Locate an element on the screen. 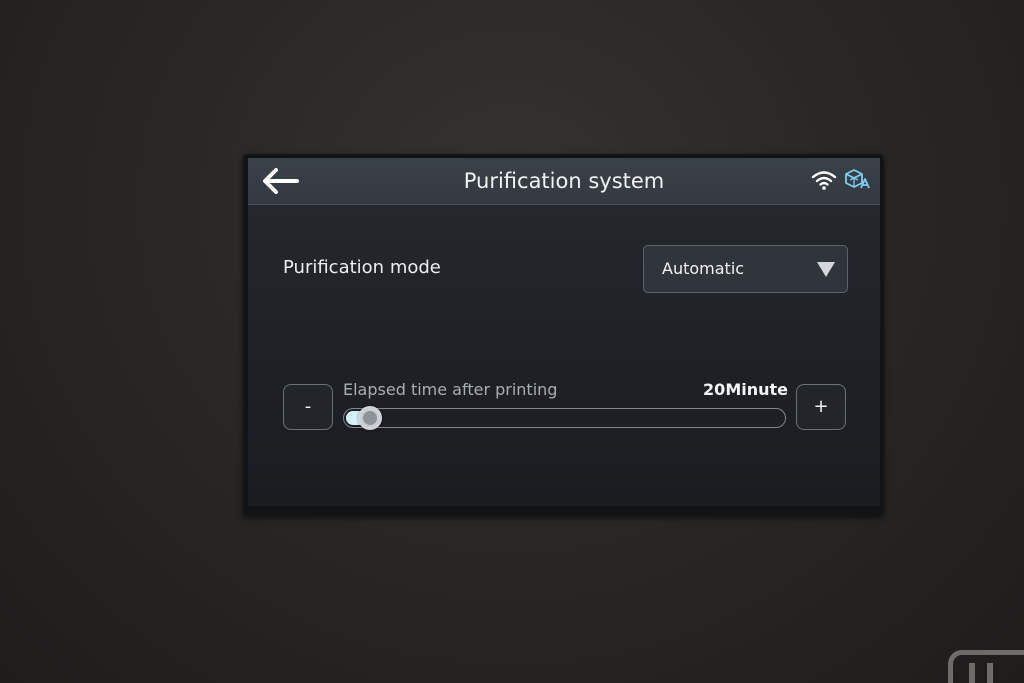 The width and height of the screenshot is (1024, 683). page-title: Purification system is located at coordinates (564, 181).